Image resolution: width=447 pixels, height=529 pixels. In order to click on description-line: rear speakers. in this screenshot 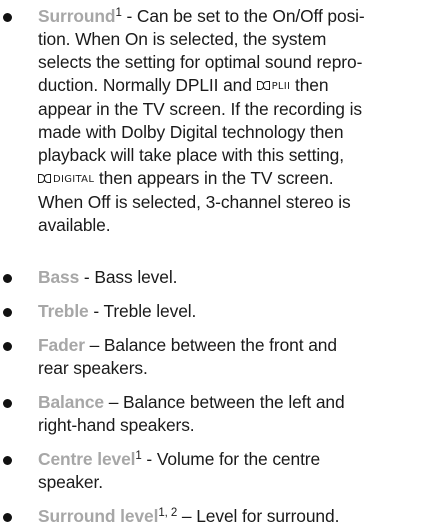, I will do `click(93, 368)`.